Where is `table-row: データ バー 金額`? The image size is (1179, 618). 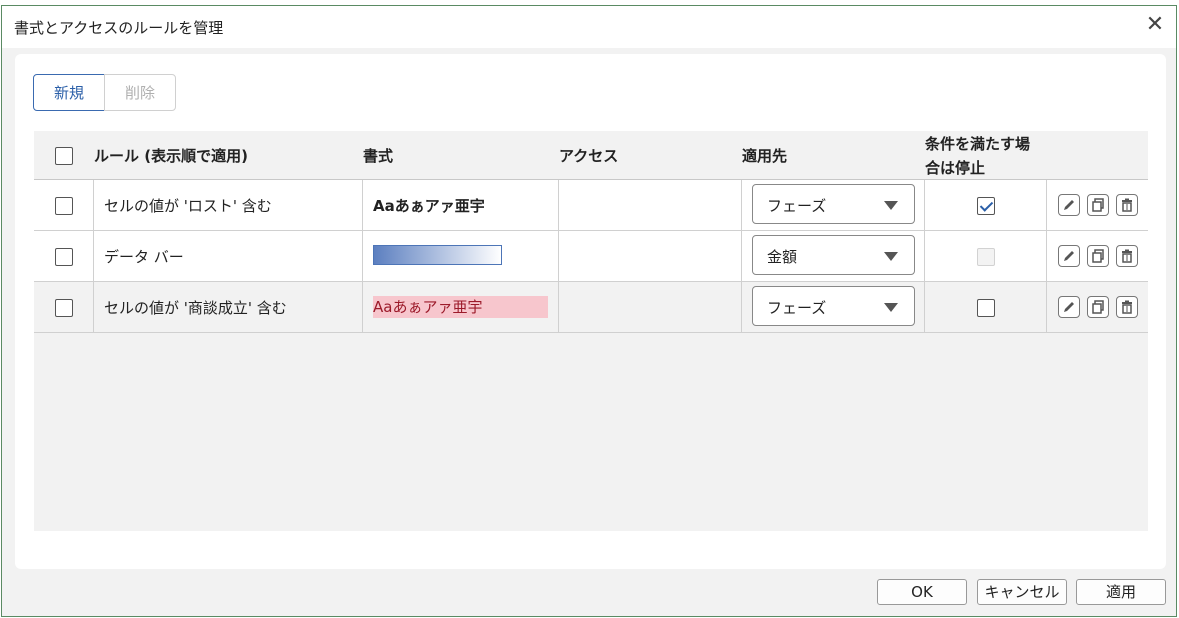
table-row: データ バー 金額 is located at coordinates (591, 256).